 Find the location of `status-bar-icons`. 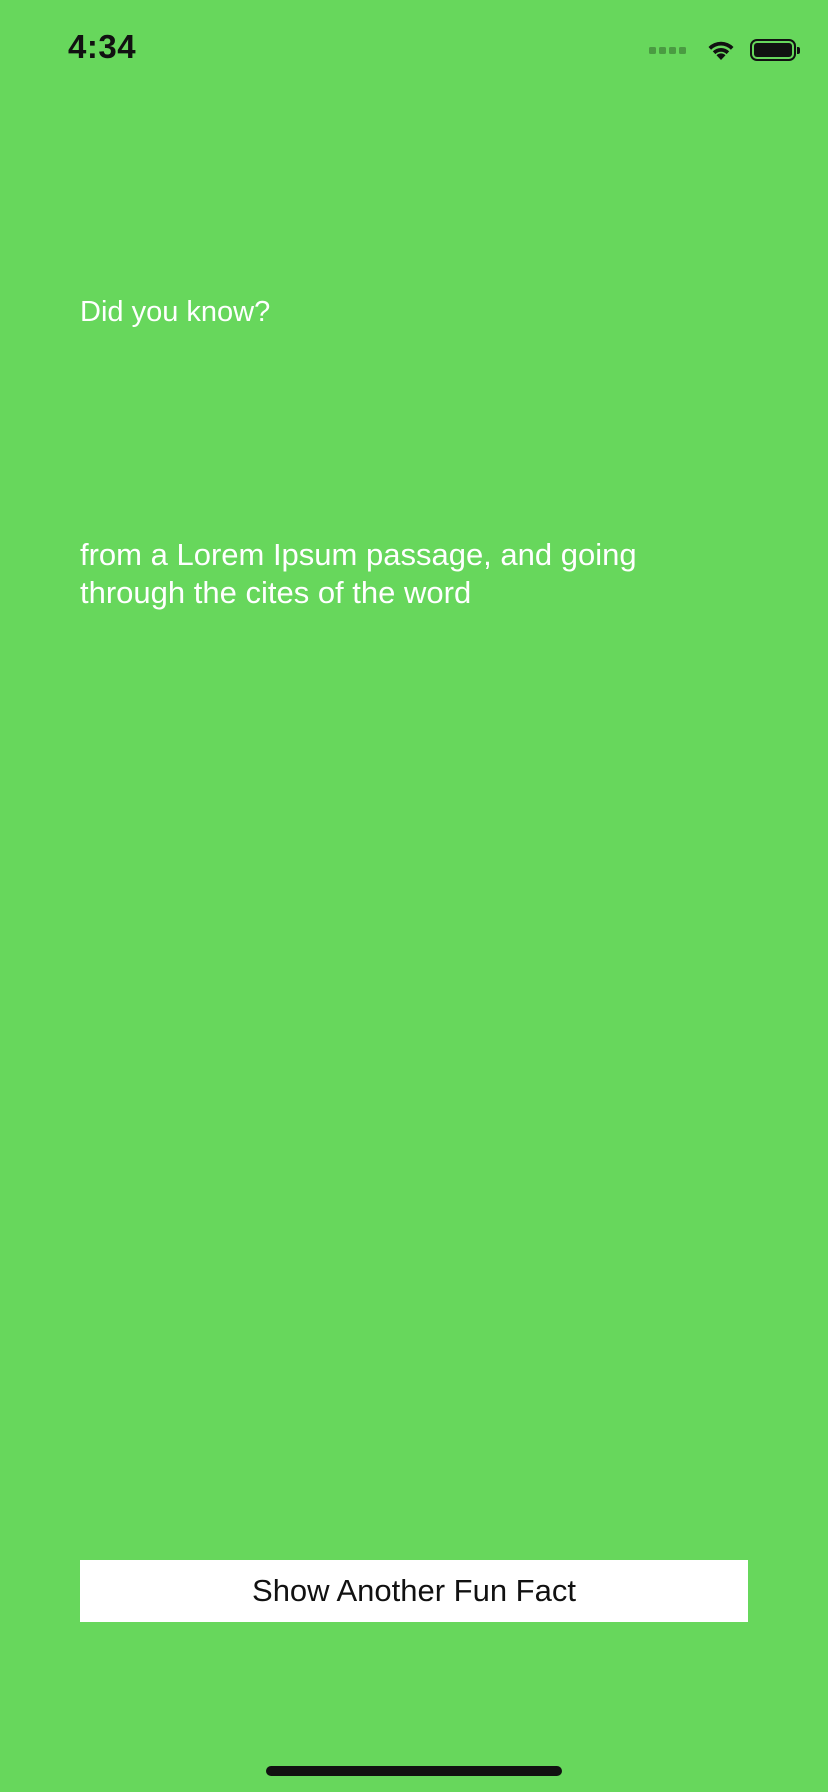

status-bar-icons is located at coordinates (724, 50).